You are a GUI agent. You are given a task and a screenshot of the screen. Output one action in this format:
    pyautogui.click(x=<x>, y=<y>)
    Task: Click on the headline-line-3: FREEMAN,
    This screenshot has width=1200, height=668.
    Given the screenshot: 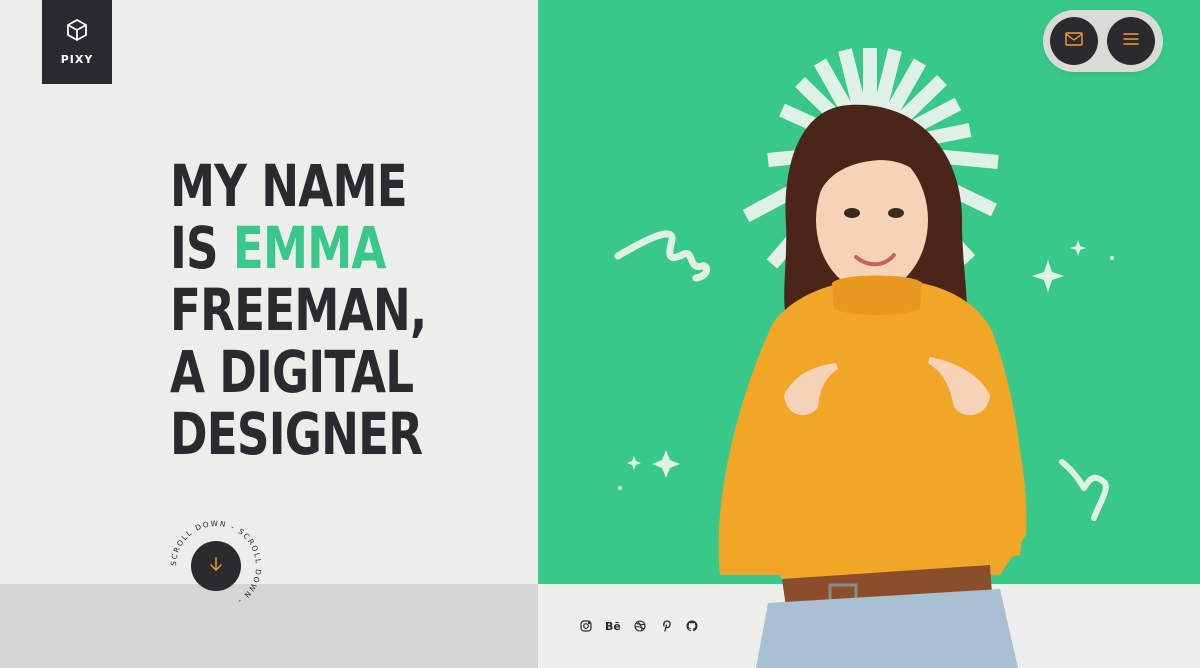 What is the action you would take?
    pyautogui.click(x=298, y=310)
    